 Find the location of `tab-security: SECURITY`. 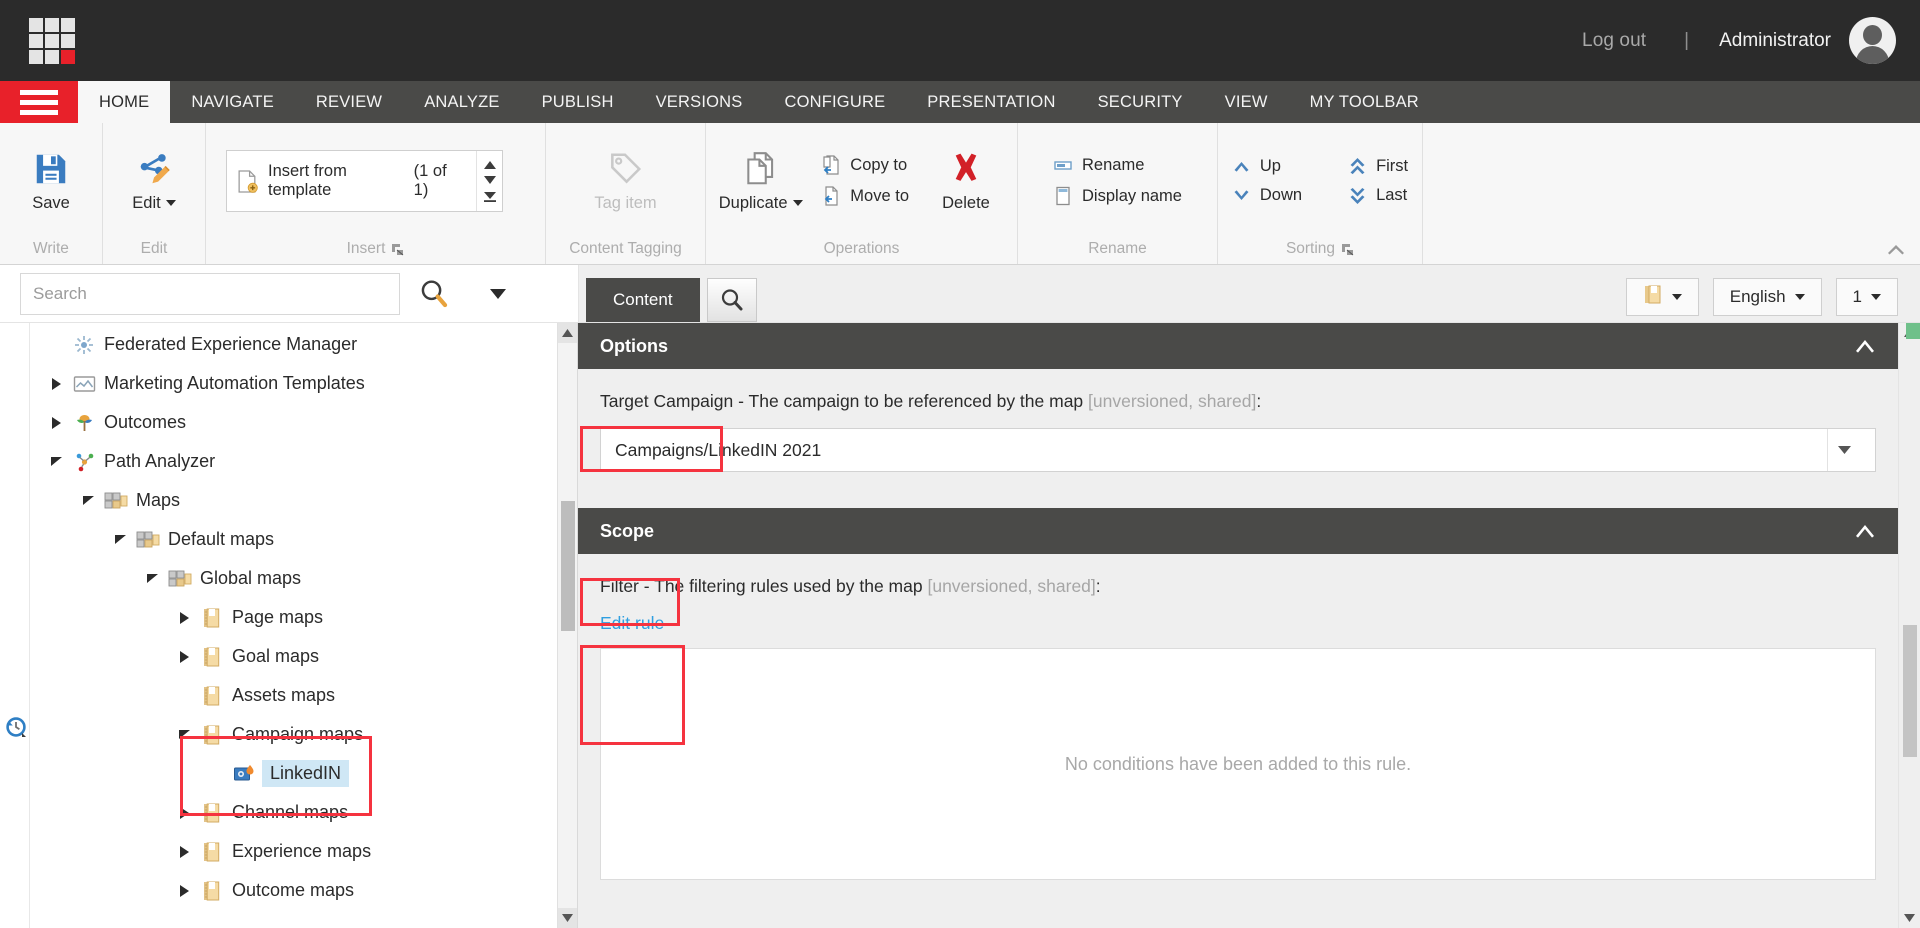

tab-security: SECURITY is located at coordinates (1140, 102).